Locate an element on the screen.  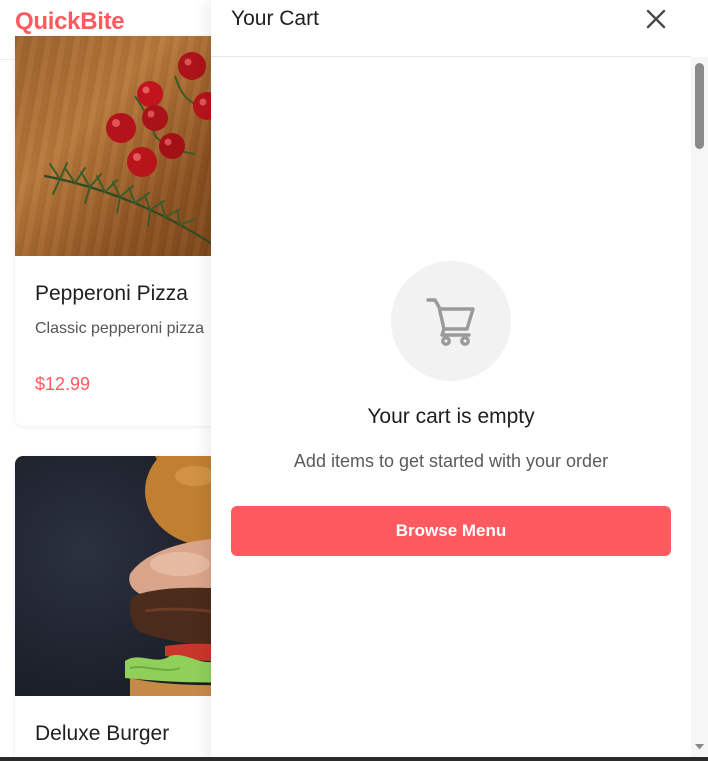
empty-cart-subtitle: Add items to get started with your order is located at coordinates (451, 461).